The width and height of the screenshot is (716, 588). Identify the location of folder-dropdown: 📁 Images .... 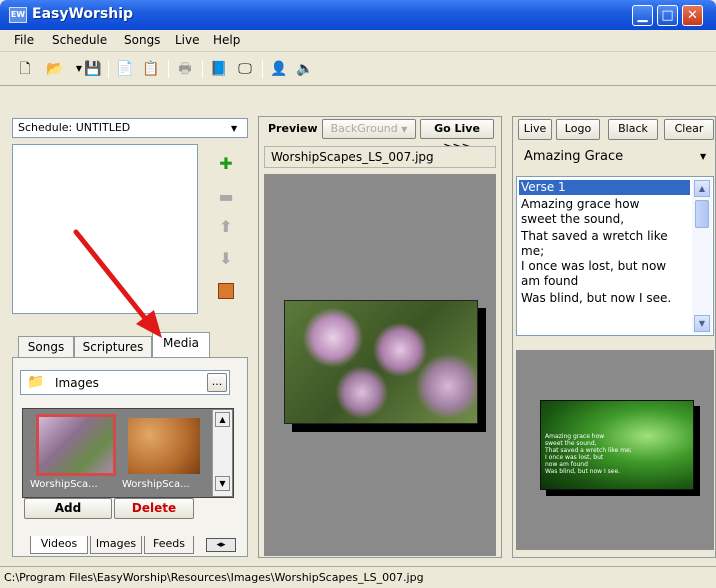
(125, 382).